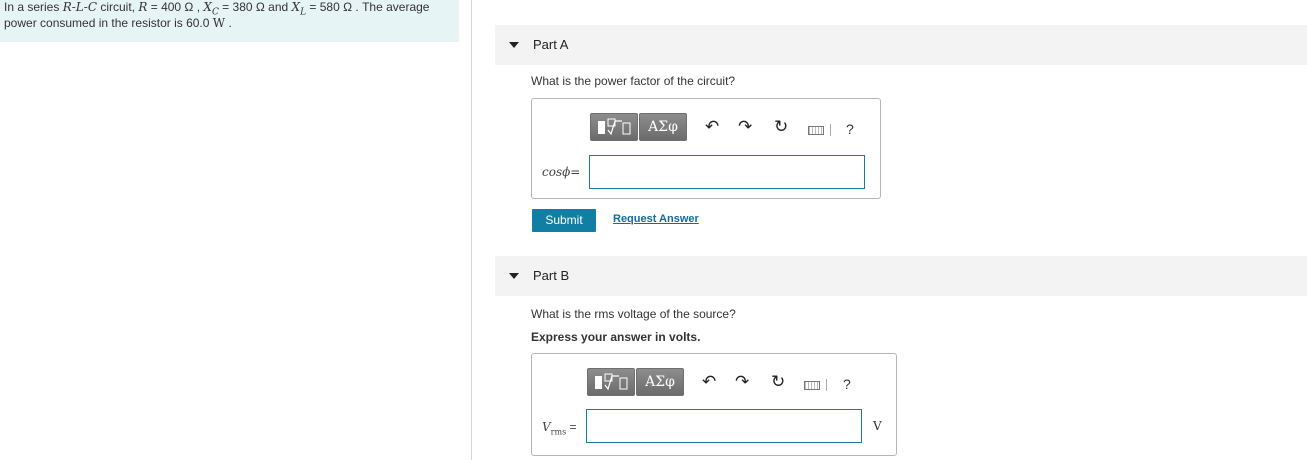  I want to click on part-b-header: Part B, so click(901, 276).